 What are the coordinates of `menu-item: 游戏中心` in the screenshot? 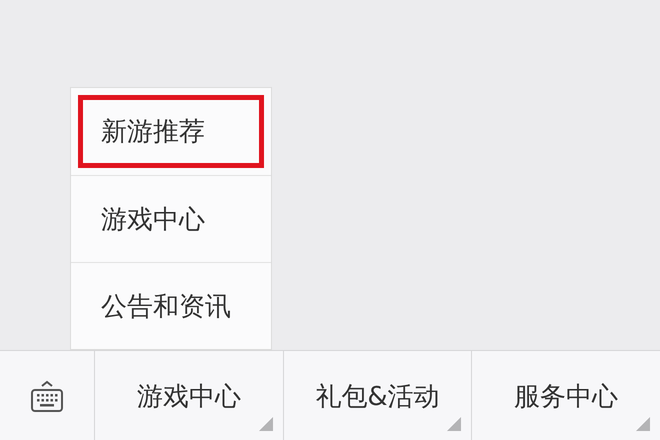 It's located at (171, 218).